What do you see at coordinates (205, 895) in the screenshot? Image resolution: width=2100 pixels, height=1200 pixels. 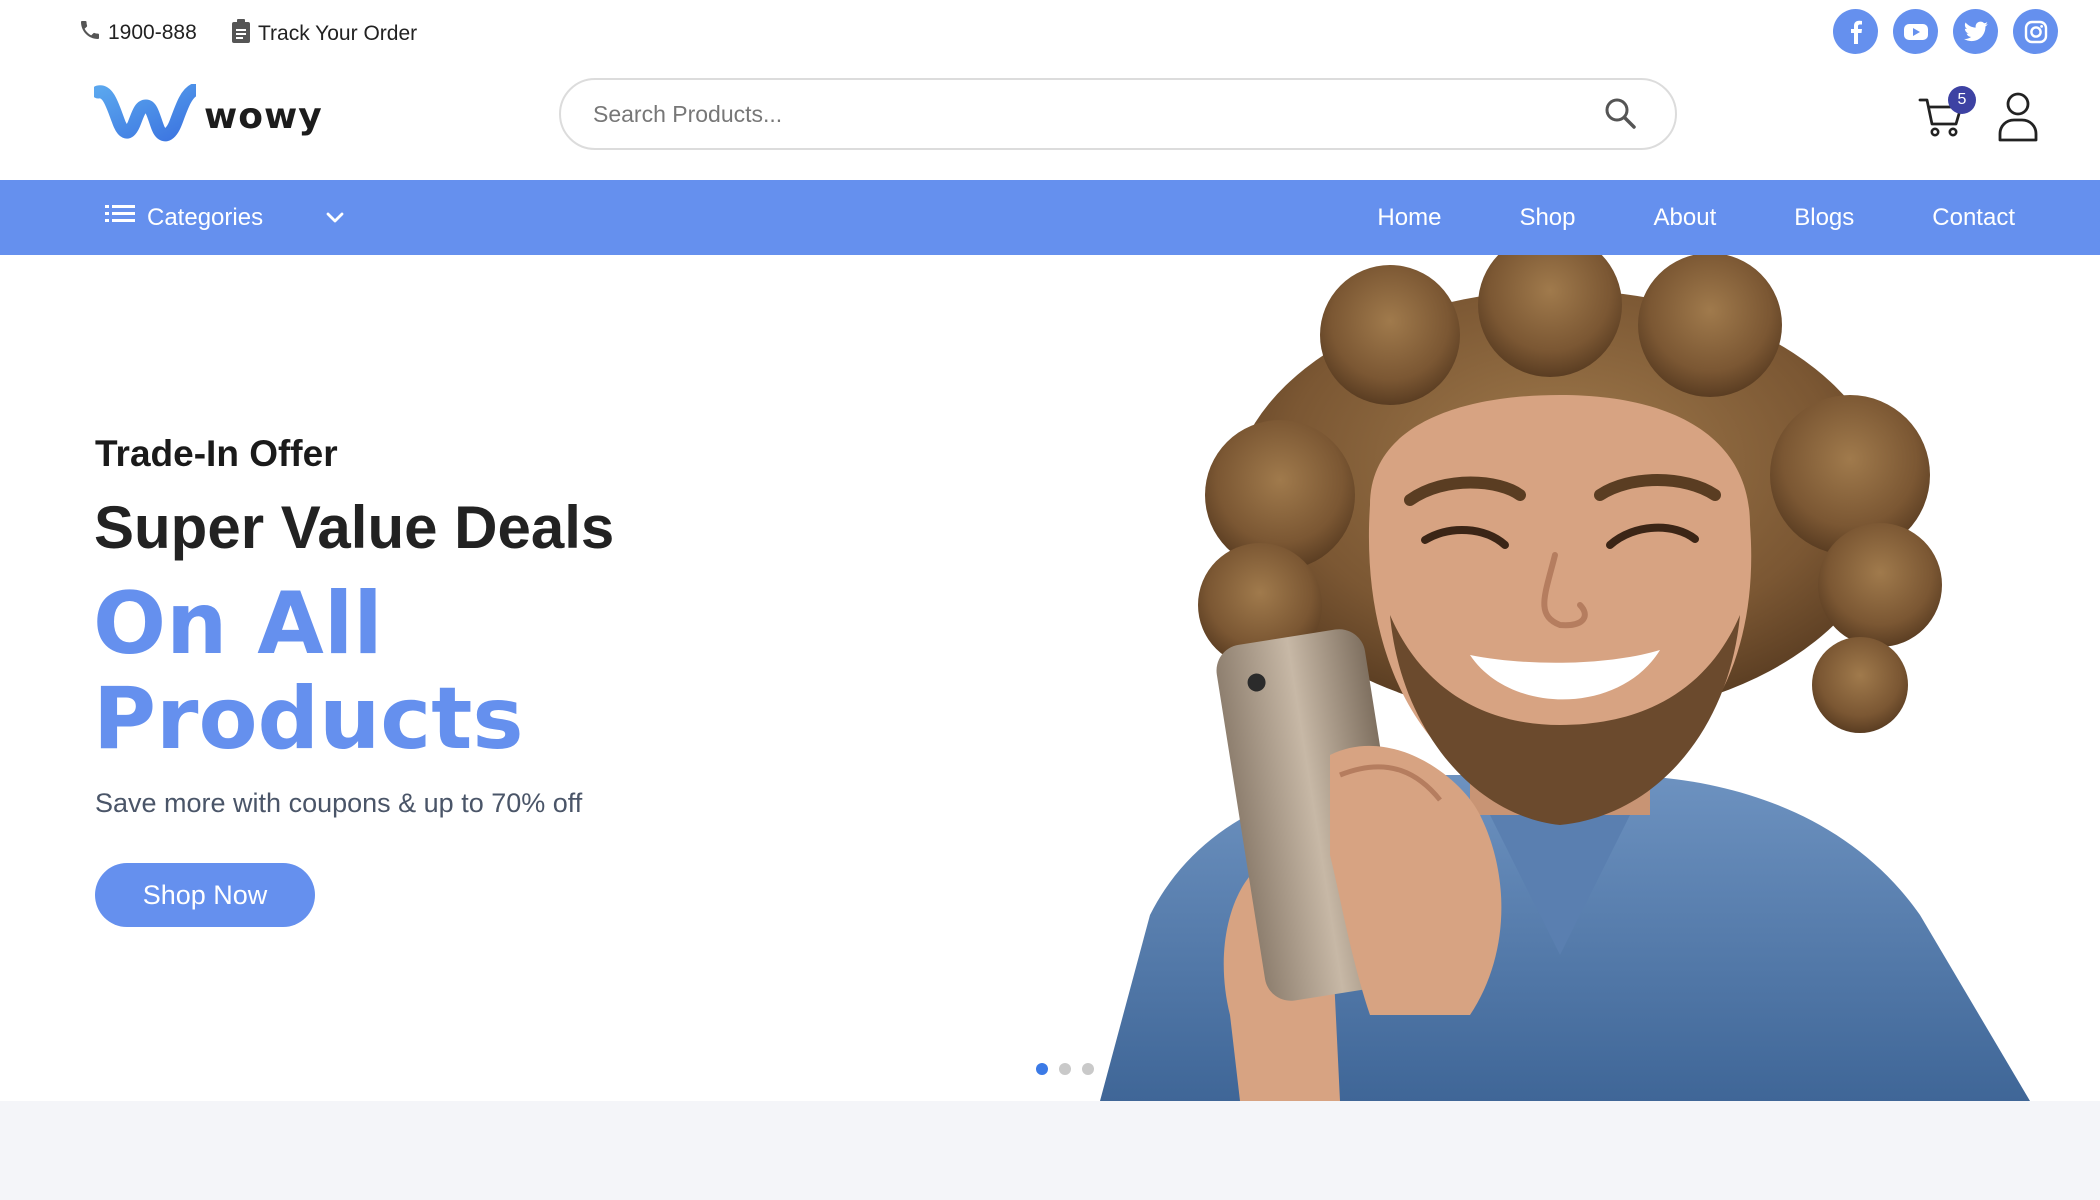 I see `shop-now-button: Shop Now` at bounding box center [205, 895].